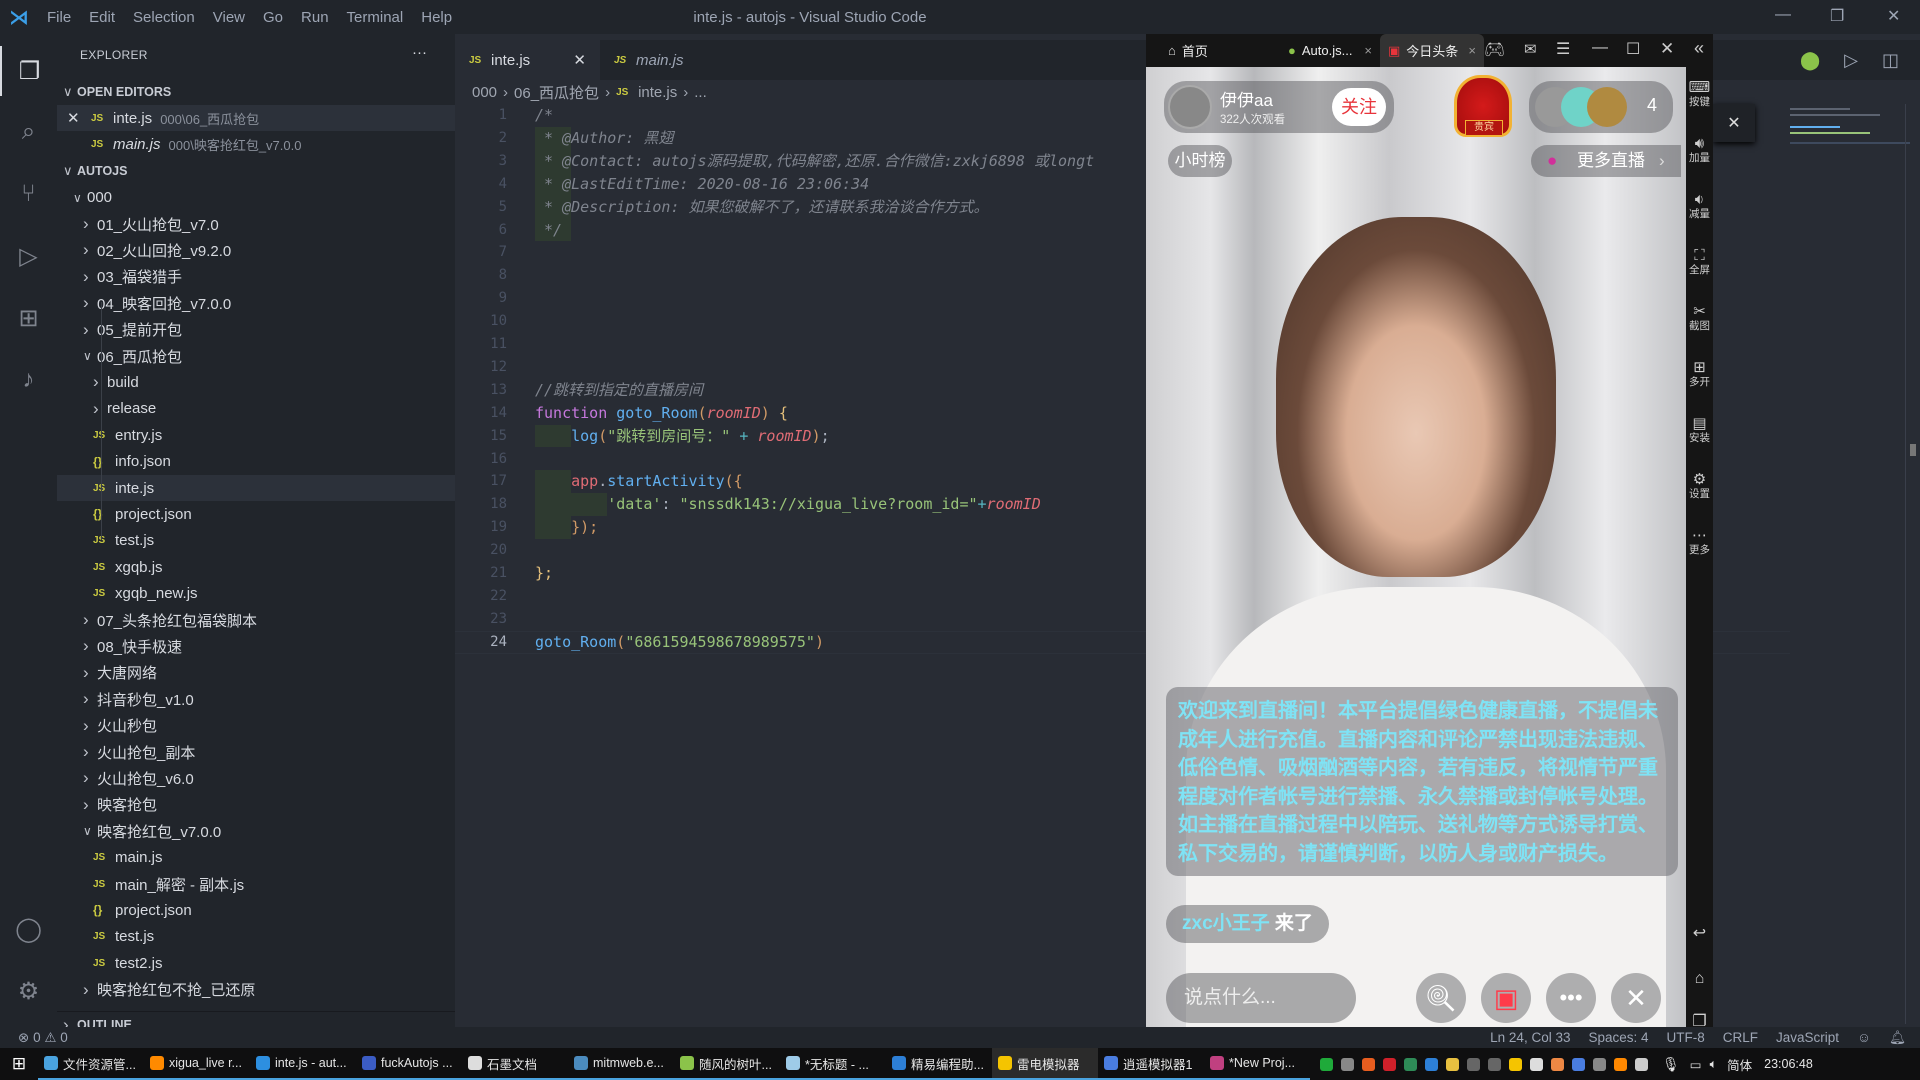 The height and width of the screenshot is (1080, 1920). I want to click on streamer-card: 伊伊aa 322人次观看 关注, so click(1279, 107).